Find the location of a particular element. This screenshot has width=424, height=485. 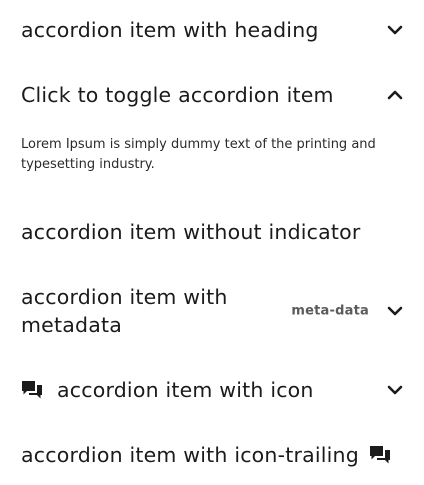

chevron-up-icon is located at coordinates (395, 95).